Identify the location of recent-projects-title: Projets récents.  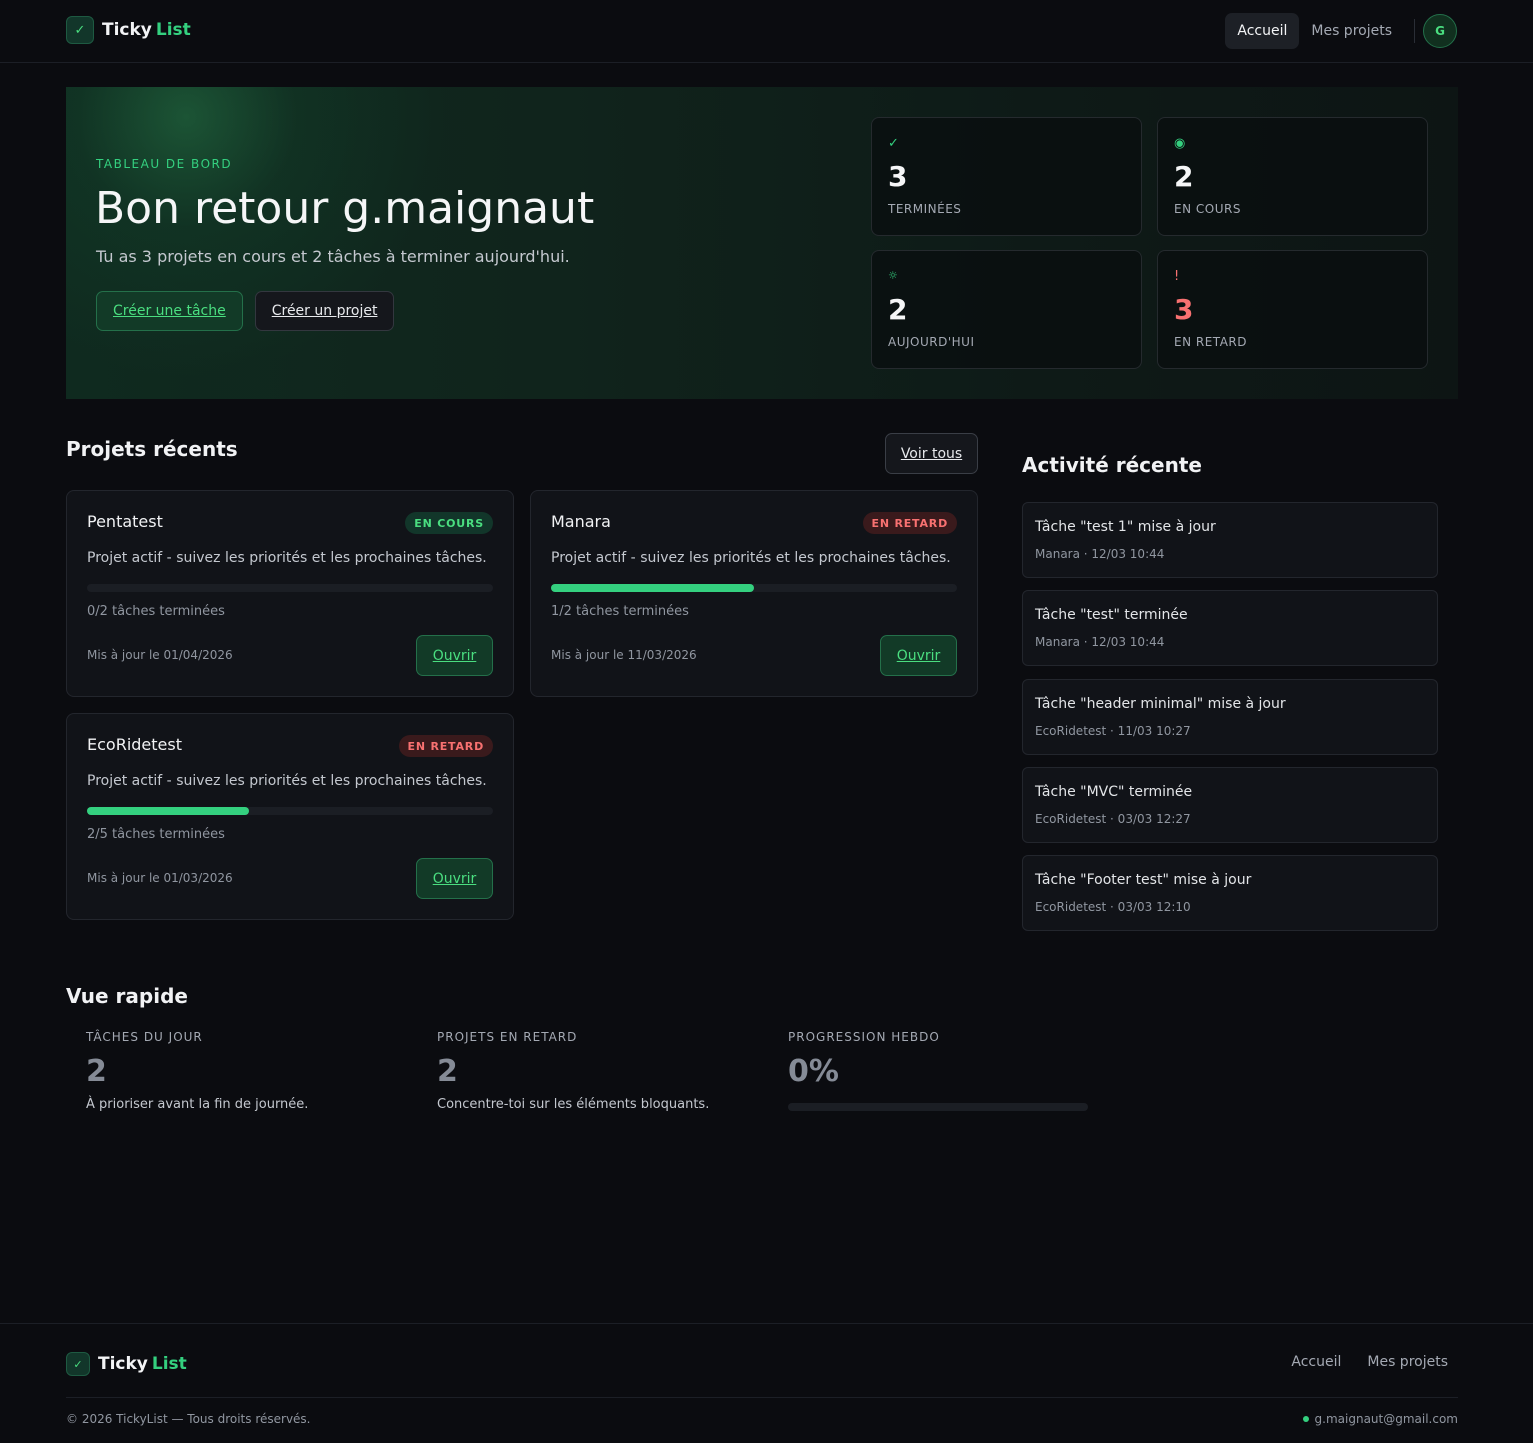
(152, 449).